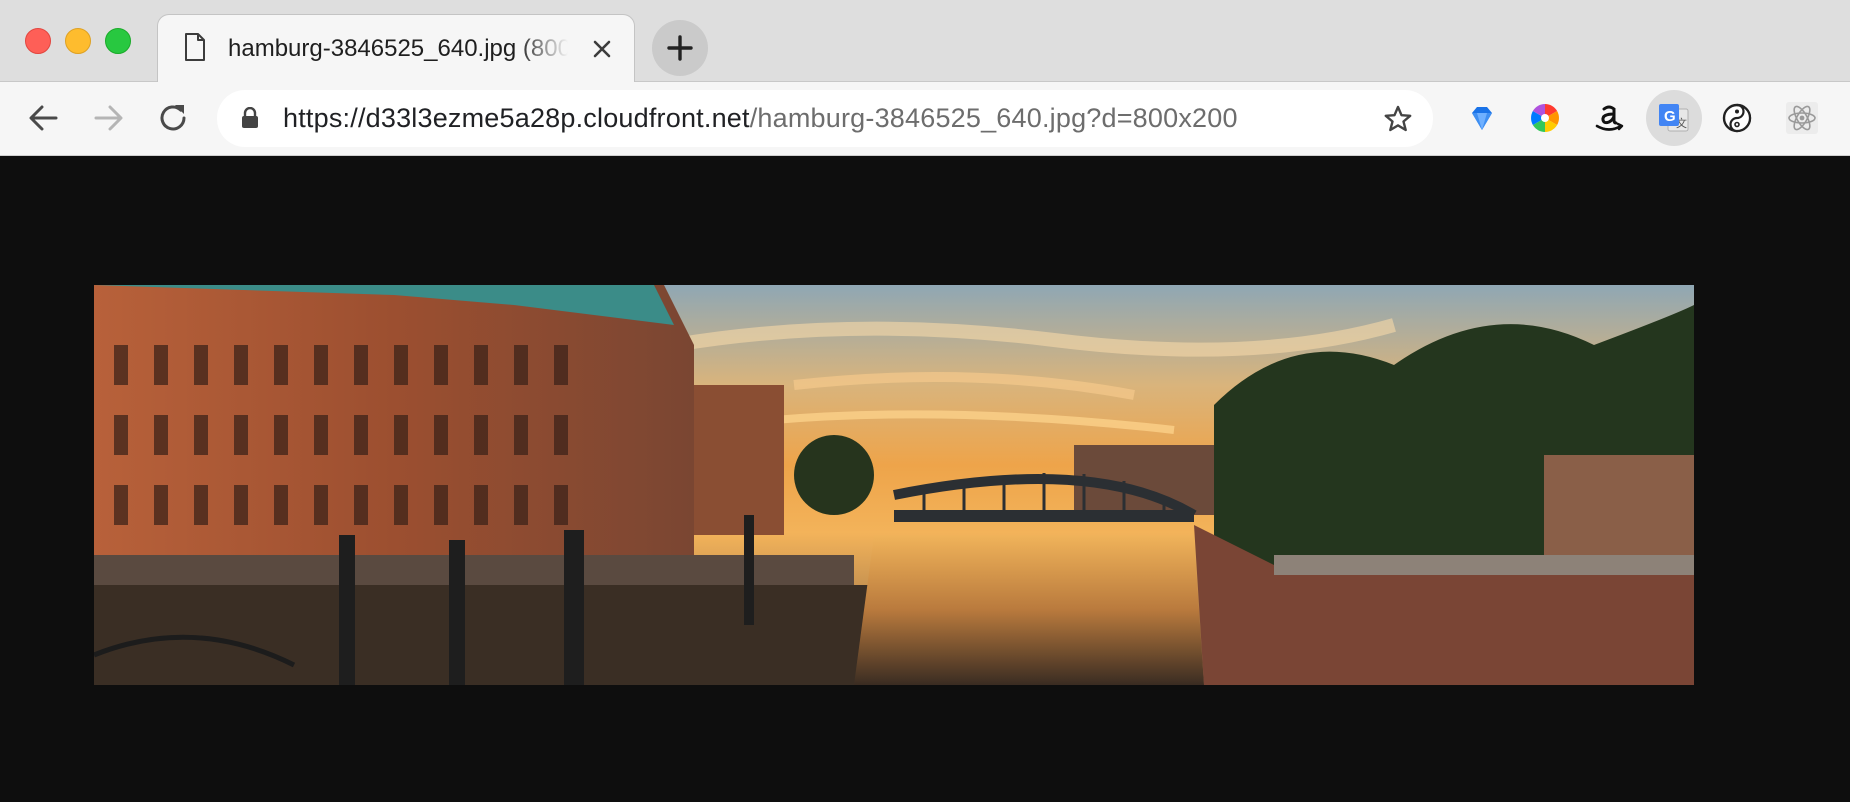 This screenshot has height=802, width=1850. Describe the element at coordinates (38, 41) in the screenshot. I see `close-window-button` at that location.